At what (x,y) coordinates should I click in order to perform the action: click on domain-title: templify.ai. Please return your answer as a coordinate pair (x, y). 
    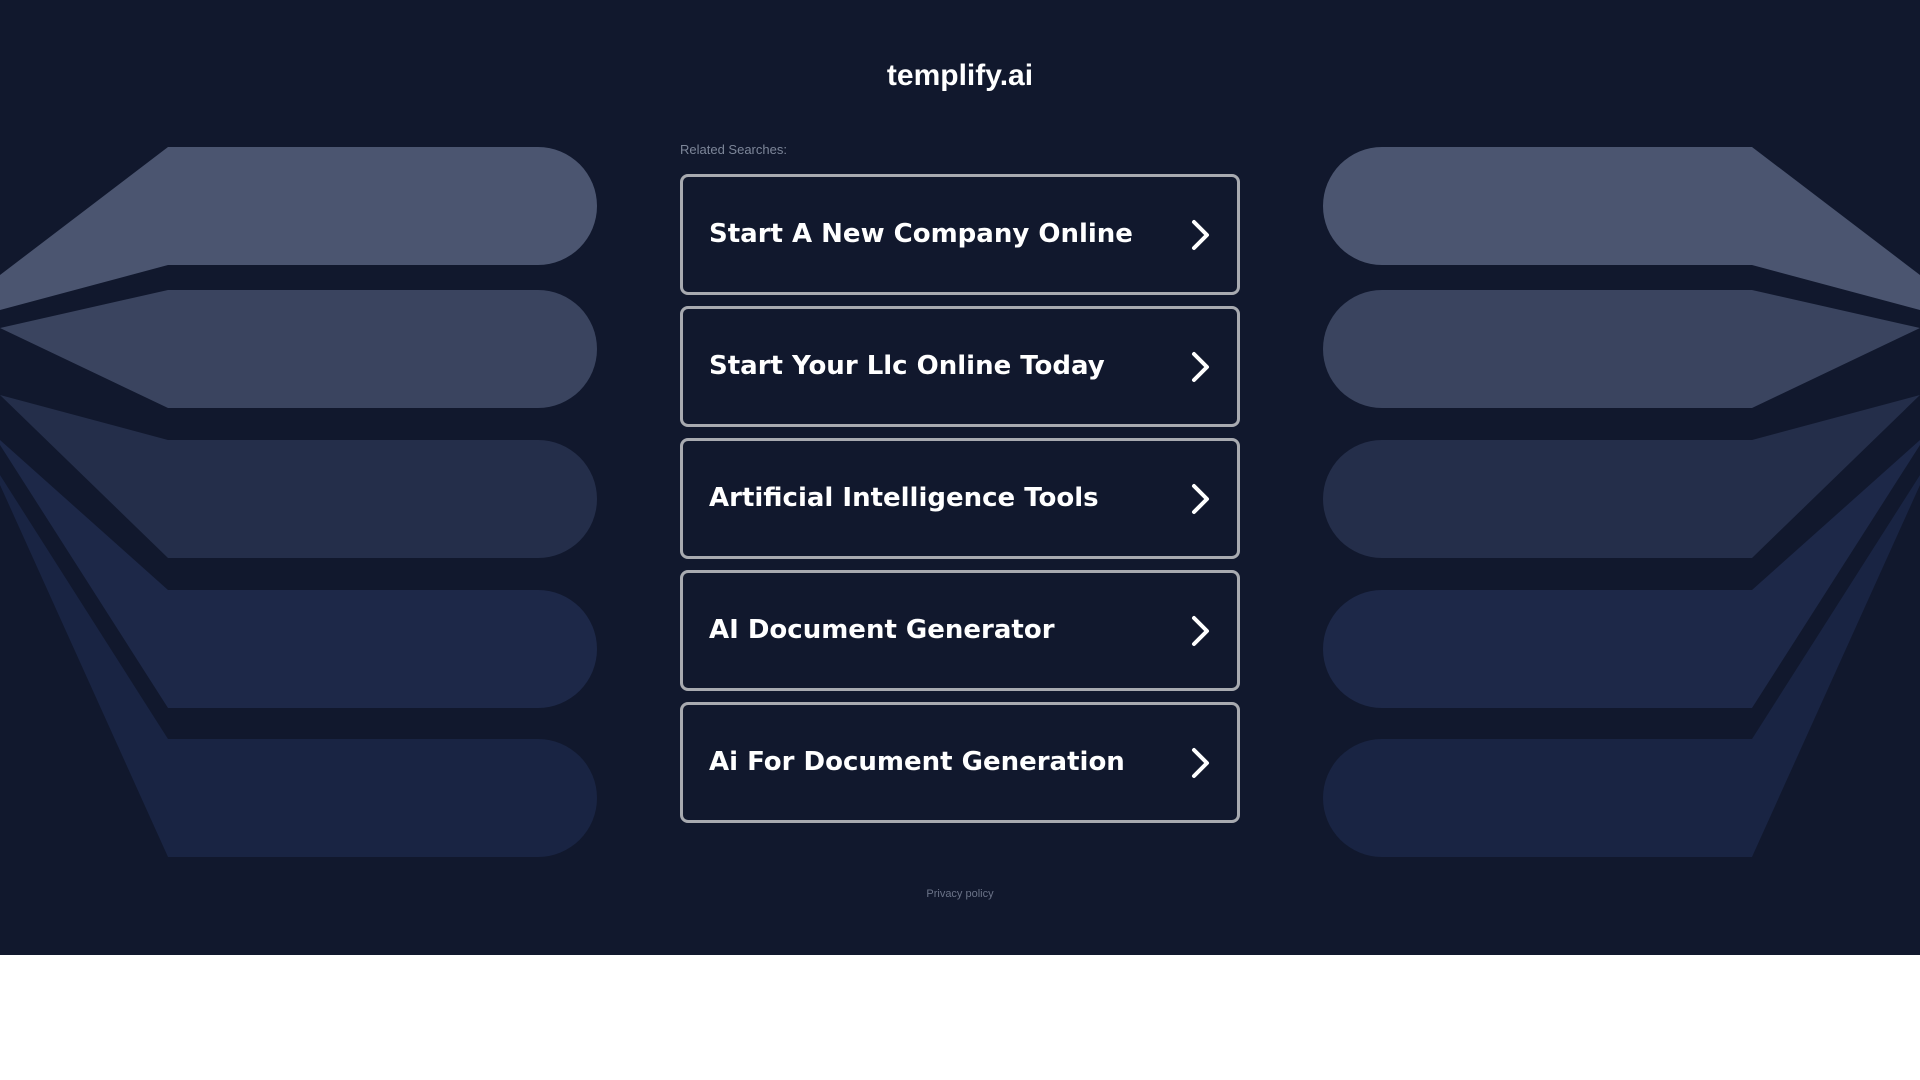
    Looking at the image, I should click on (960, 75).